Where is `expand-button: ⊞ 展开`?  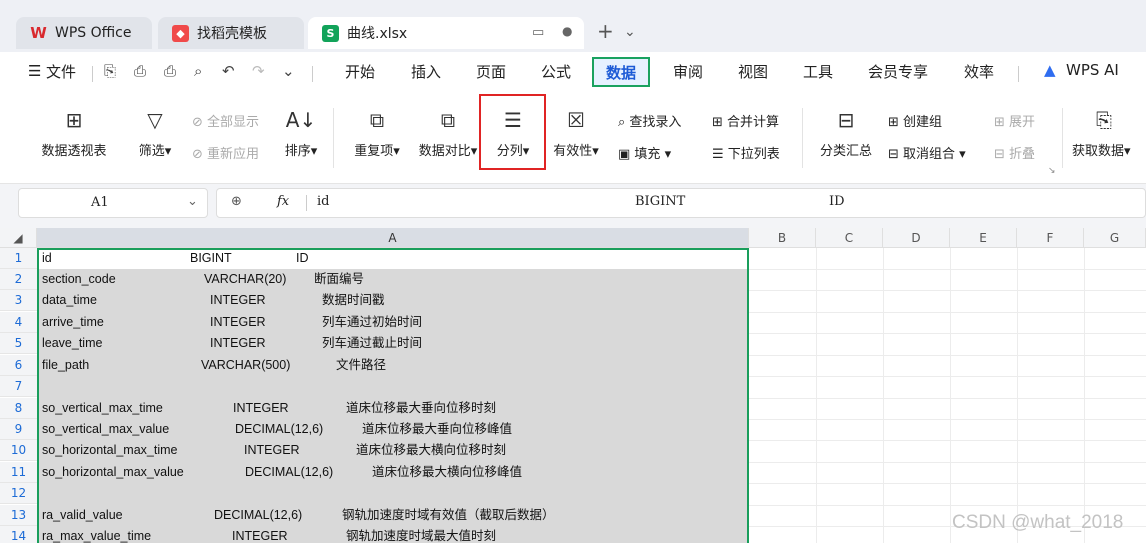
expand-button: ⊞ 展开 is located at coordinates (1014, 120).